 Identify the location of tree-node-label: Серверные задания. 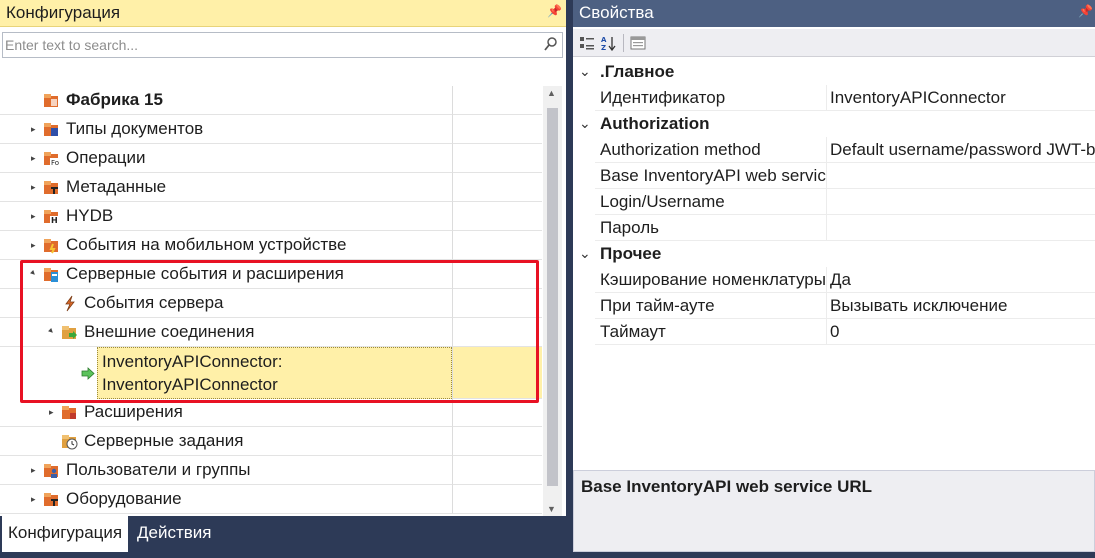
(164, 440).